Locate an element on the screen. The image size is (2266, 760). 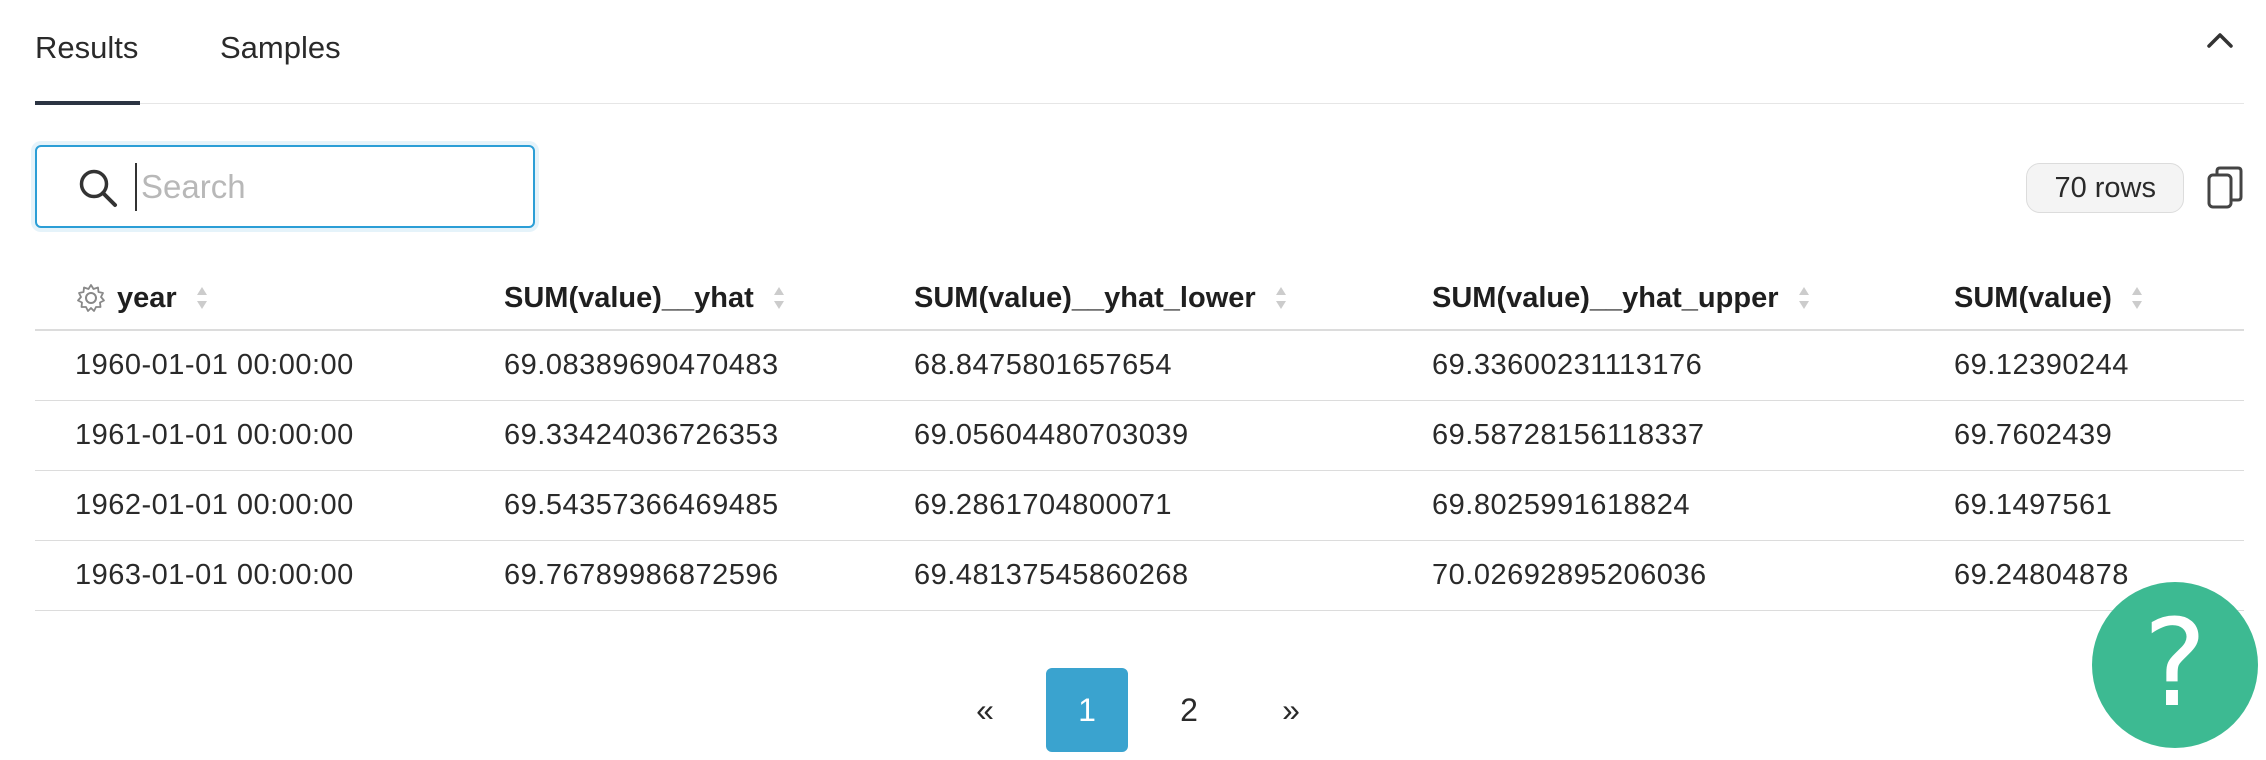
row-count-badge: 70 rows is located at coordinates (2105, 188).